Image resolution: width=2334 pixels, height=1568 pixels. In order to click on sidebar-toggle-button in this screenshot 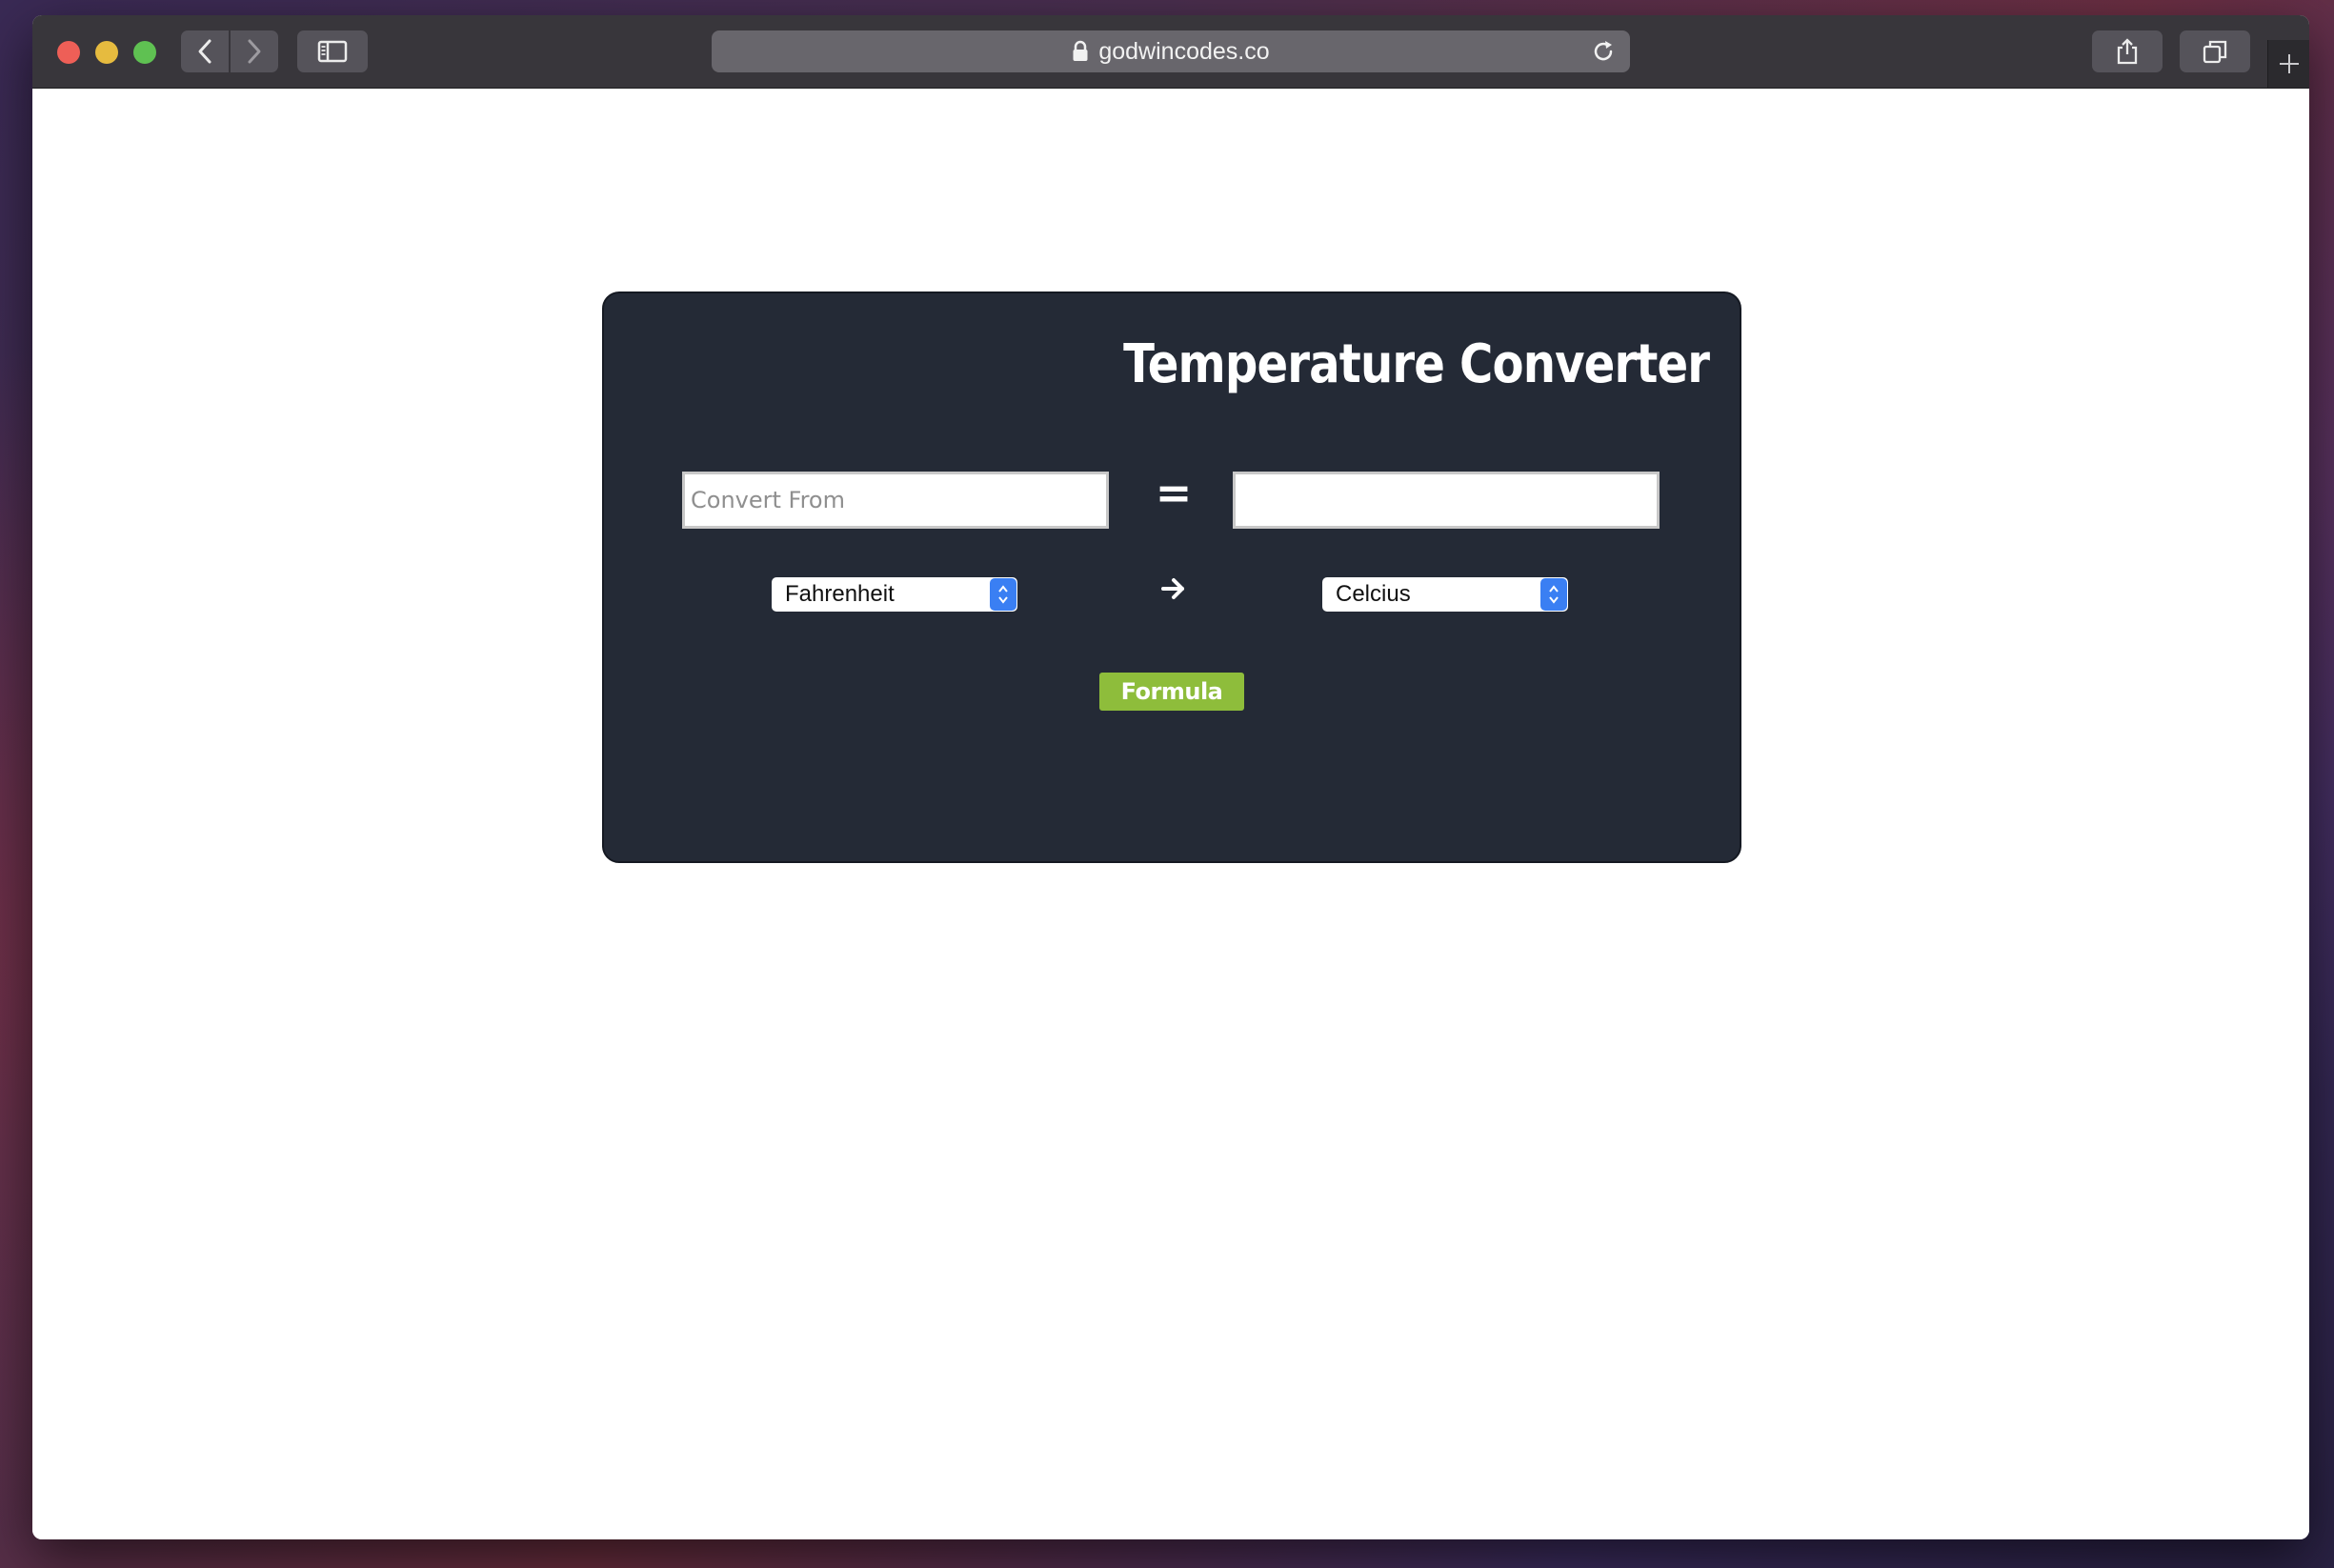, I will do `click(332, 51)`.